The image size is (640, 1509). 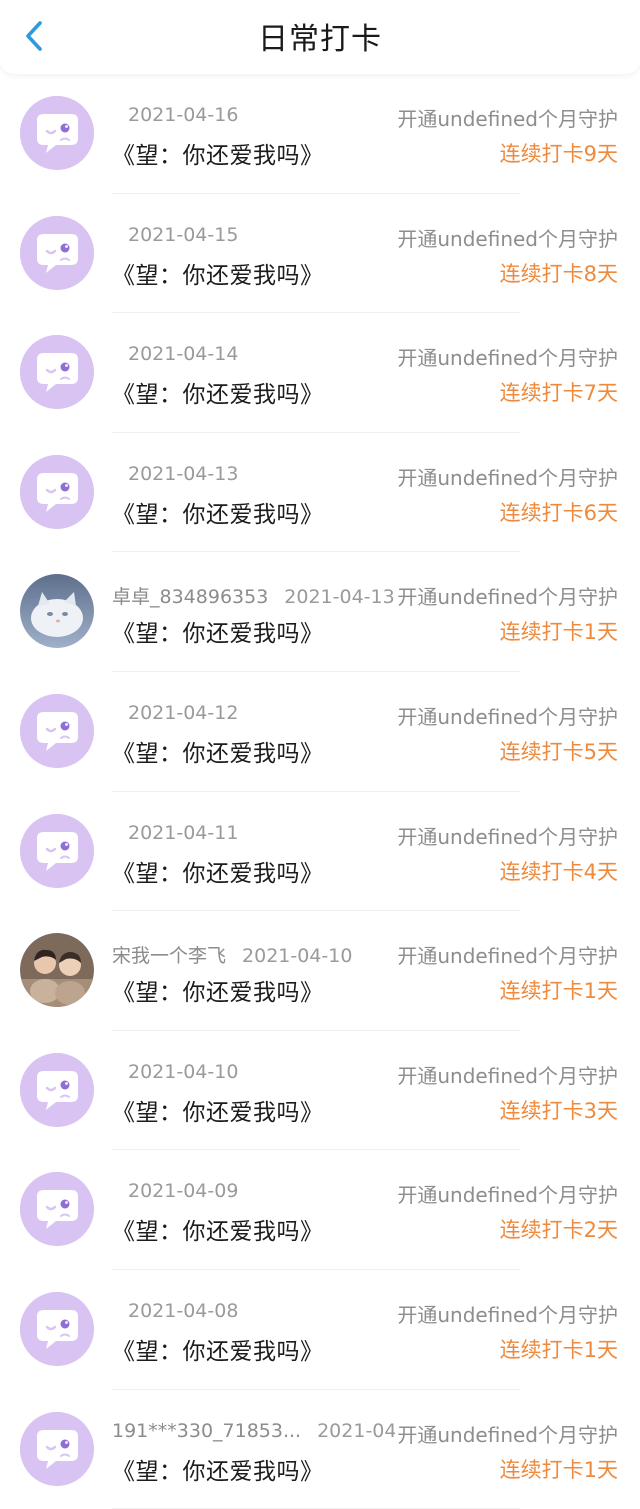 What do you see at coordinates (320, 1091) in the screenshot?
I see `checkin-row: 2021-04-10 《望：你还爱我吗》 开通undefined个月守护连续打卡3天` at bounding box center [320, 1091].